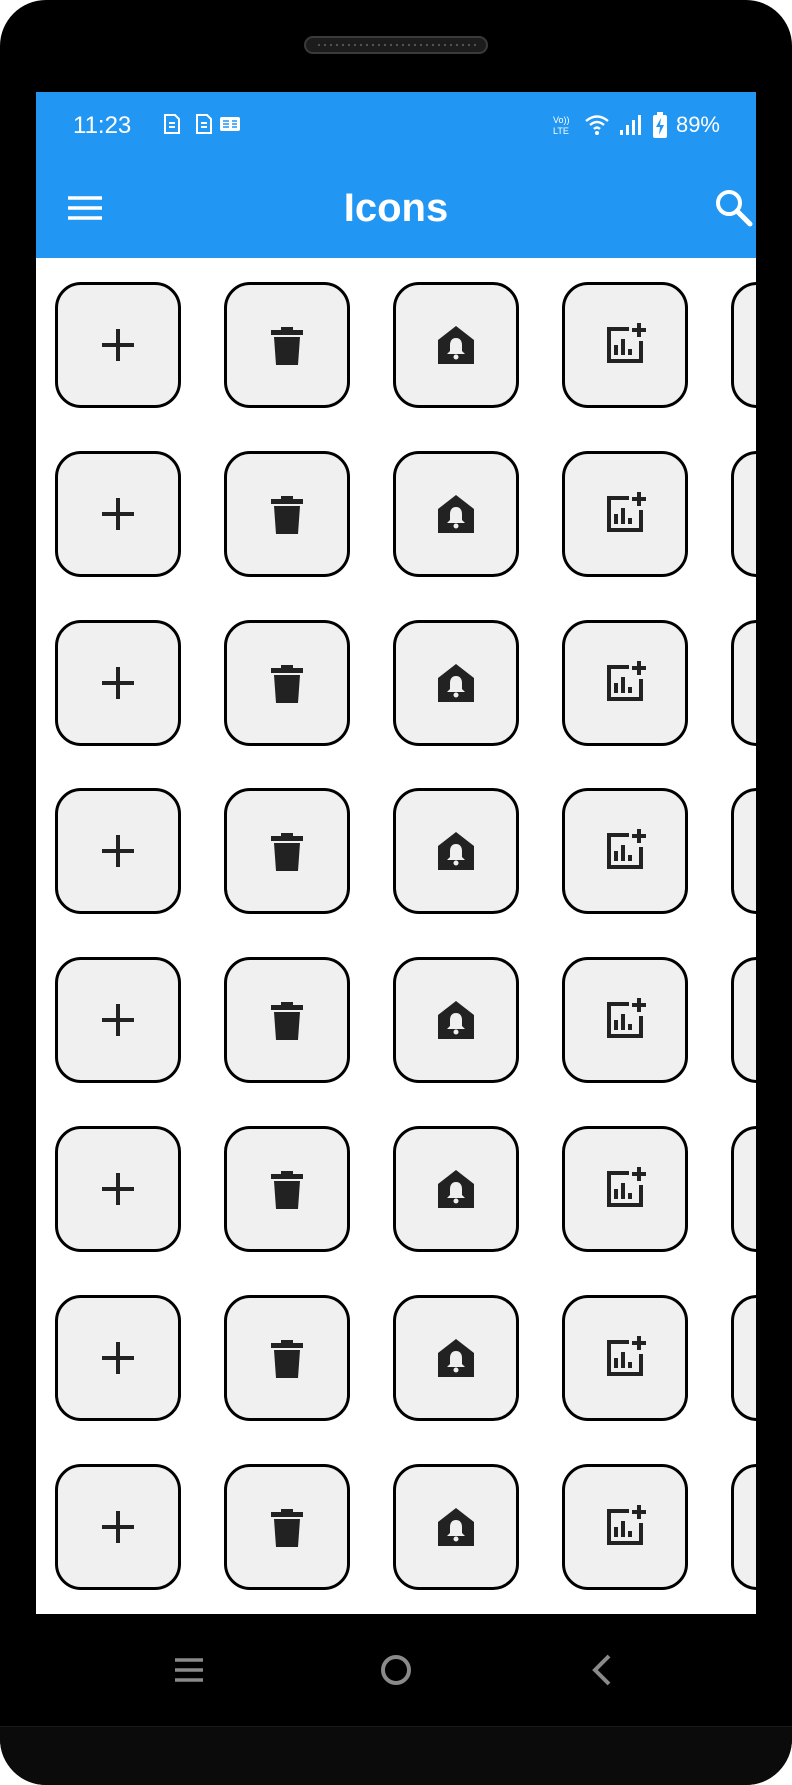 The image size is (792, 1785). What do you see at coordinates (396, 1755) in the screenshot?
I see `phone-chin` at bounding box center [396, 1755].